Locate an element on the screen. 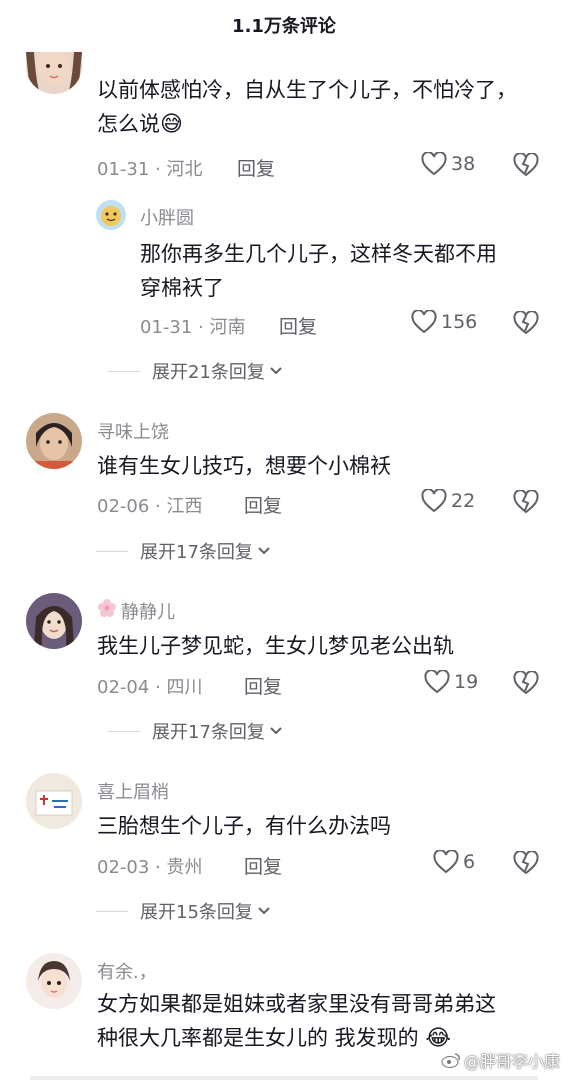  flower-icon is located at coordinates (107, 608).